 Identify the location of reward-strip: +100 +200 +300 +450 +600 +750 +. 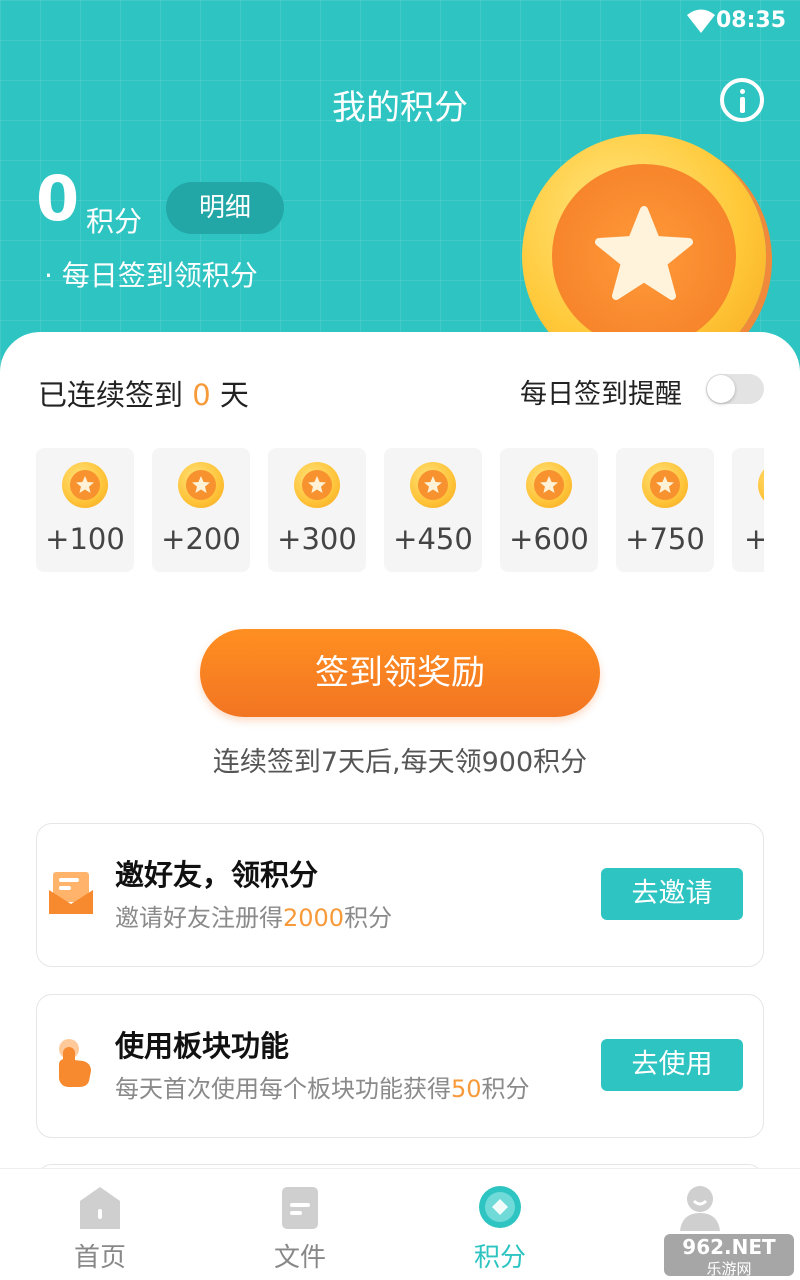
(400, 511).